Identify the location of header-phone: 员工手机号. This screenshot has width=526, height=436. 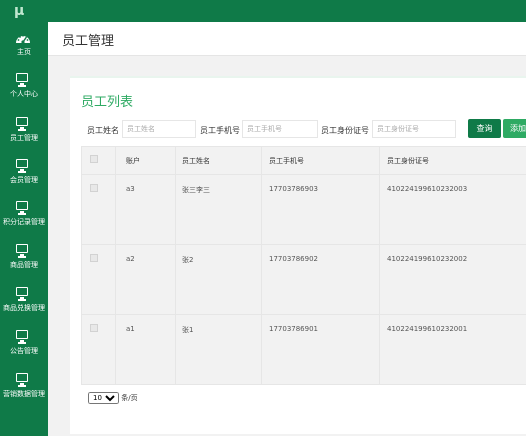
(286, 161).